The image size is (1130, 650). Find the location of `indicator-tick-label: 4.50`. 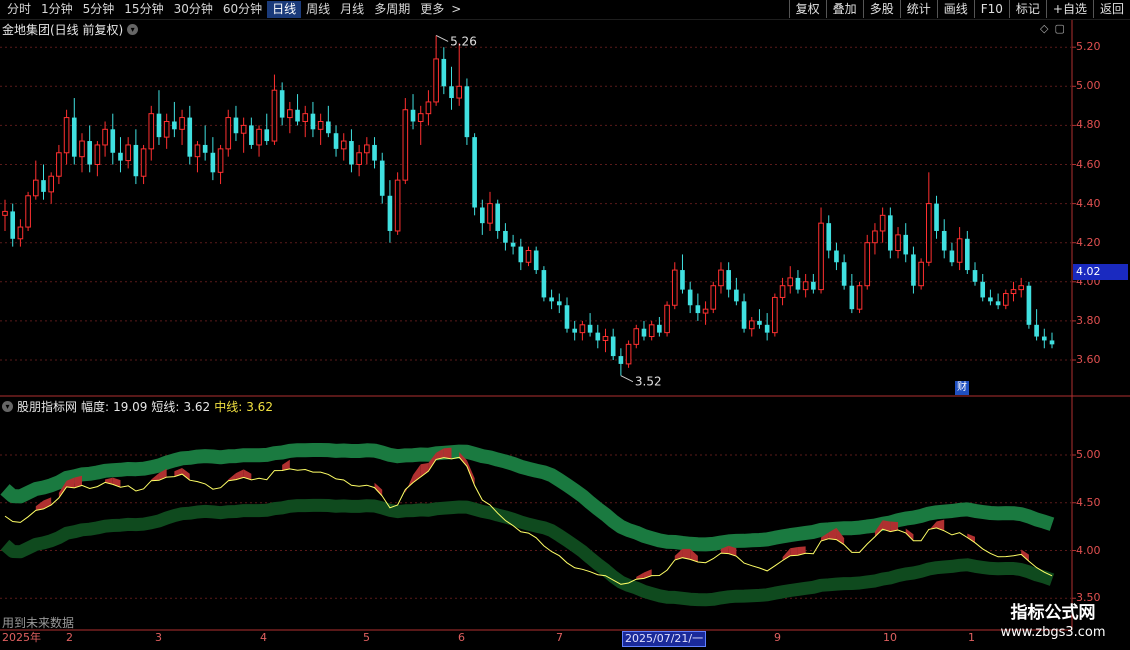

indicator-tick-label: 4.50 is located at coordinates (1088, 502).